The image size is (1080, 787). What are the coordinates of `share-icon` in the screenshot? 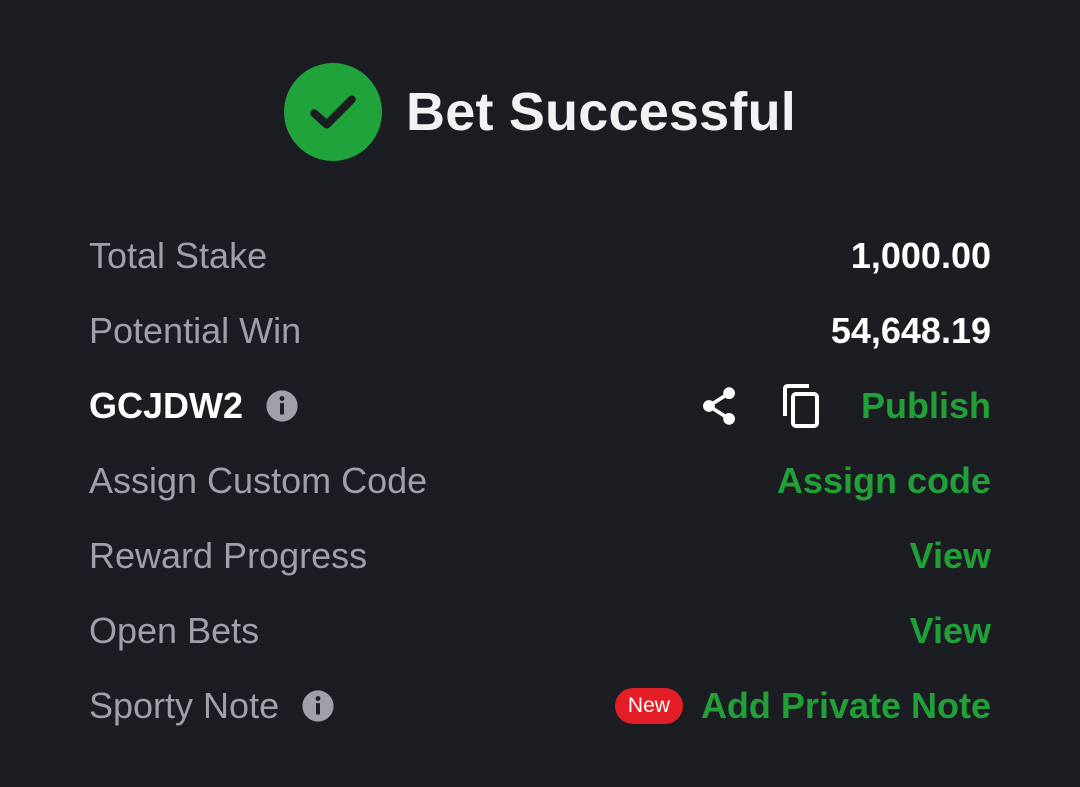 It's located at (719, 406).